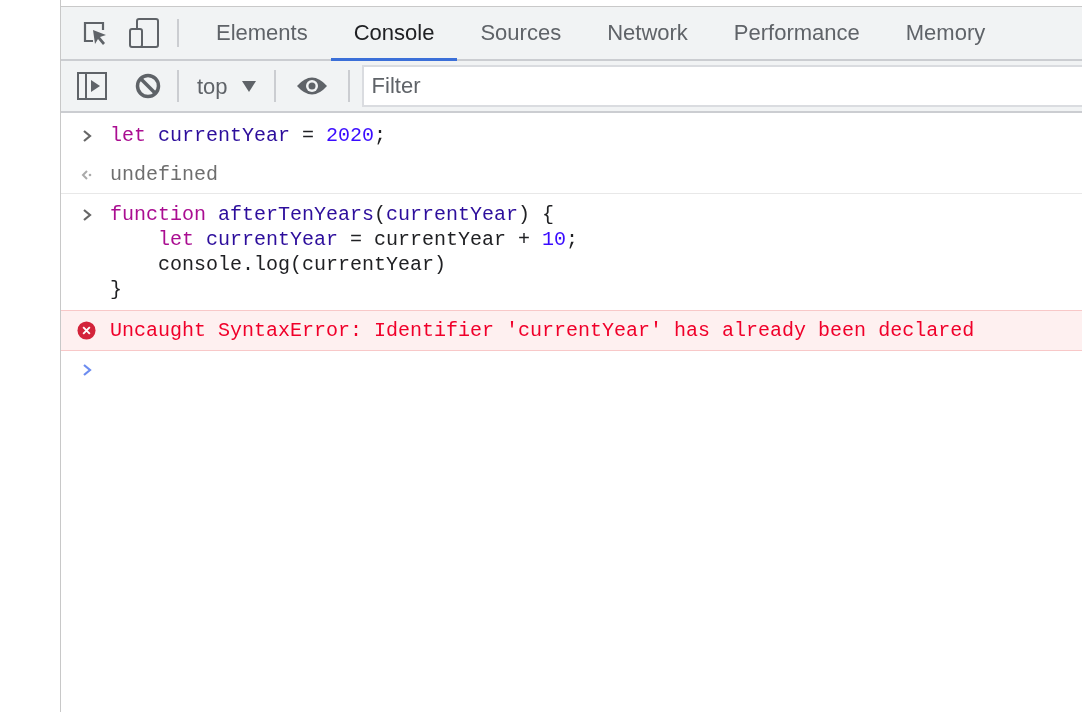 The width and height of the screenshot is (1082, 712). What do you see at coordinates (87, 370) in the screenshot?
I see `prompt-chevron-icon` at bounding box center [87, 370].